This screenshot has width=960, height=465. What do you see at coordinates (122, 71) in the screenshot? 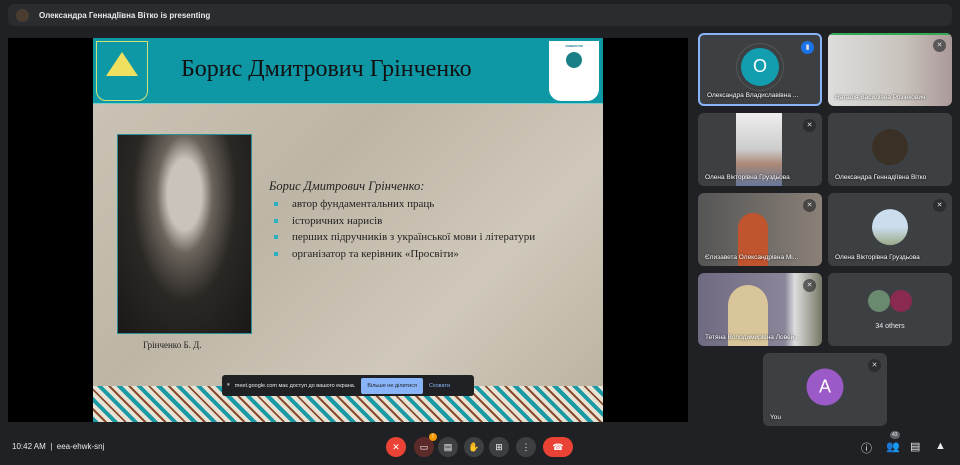
I see `university-logo` at bounding box center [122, 71].